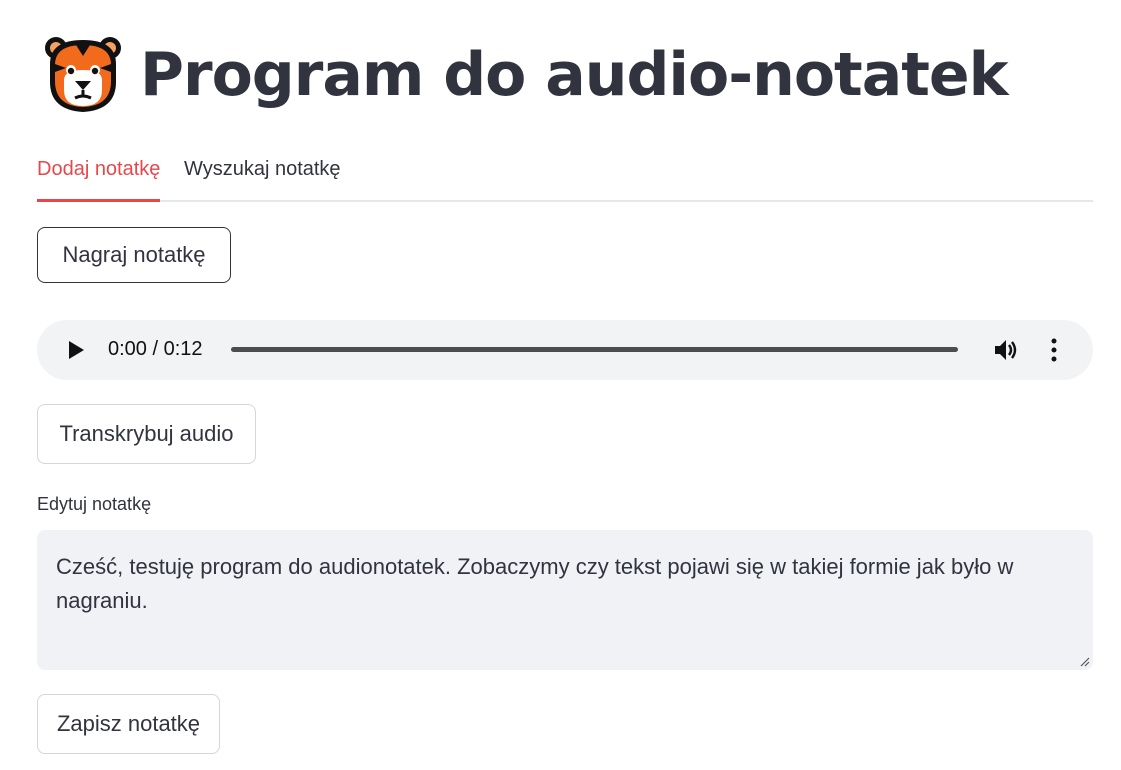 The image size is (1121, 770). Describe the element at coordinates (83, 74) in the screenshot. I see `tiger-face-icon` at that location.